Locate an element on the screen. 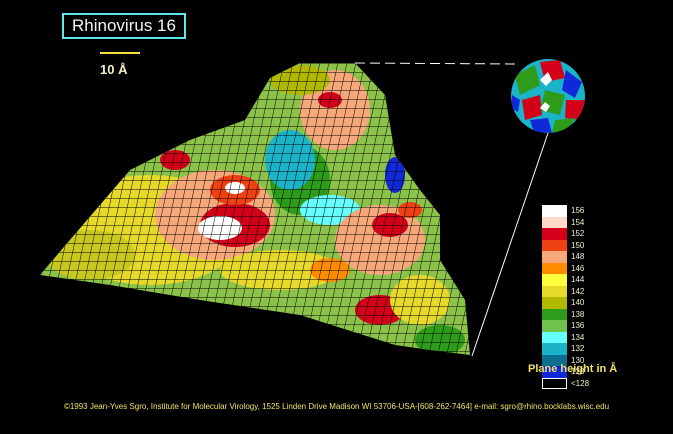 Image resolution: width=673 pixels, height=434 pixels. legend-label: 138 is located at coordinates (578, 314).